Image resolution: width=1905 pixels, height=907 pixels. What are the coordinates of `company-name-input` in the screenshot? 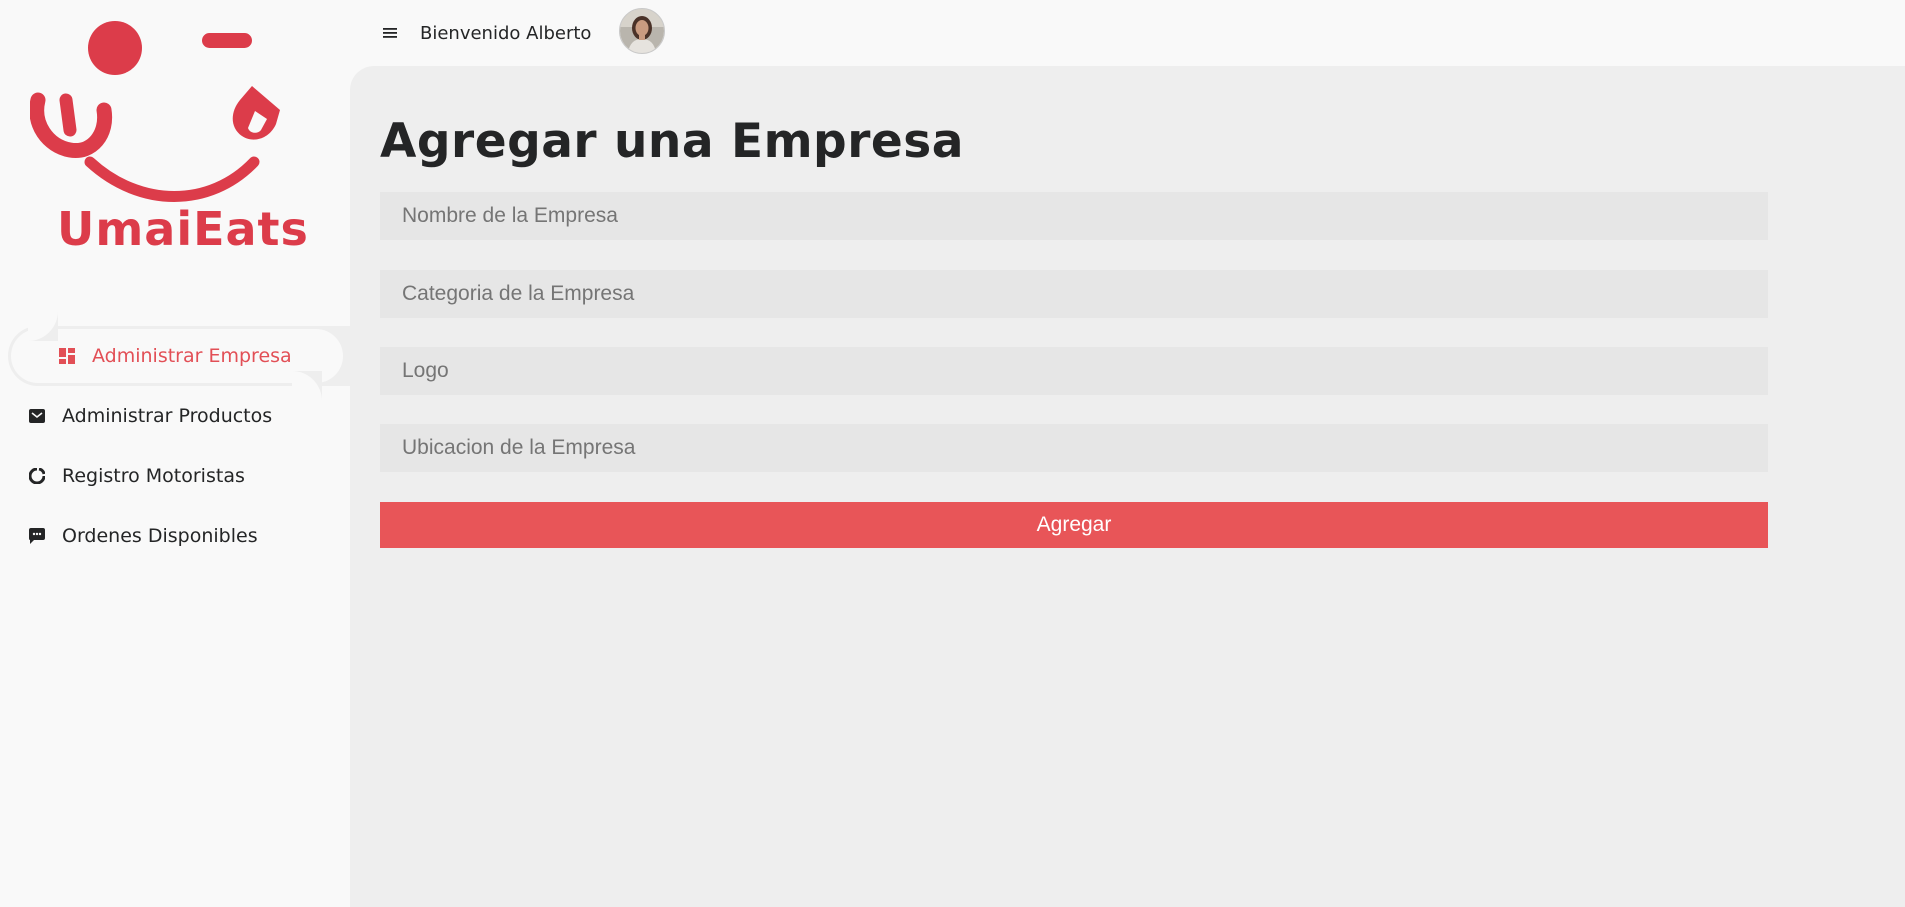 It's located at (1074, 216).